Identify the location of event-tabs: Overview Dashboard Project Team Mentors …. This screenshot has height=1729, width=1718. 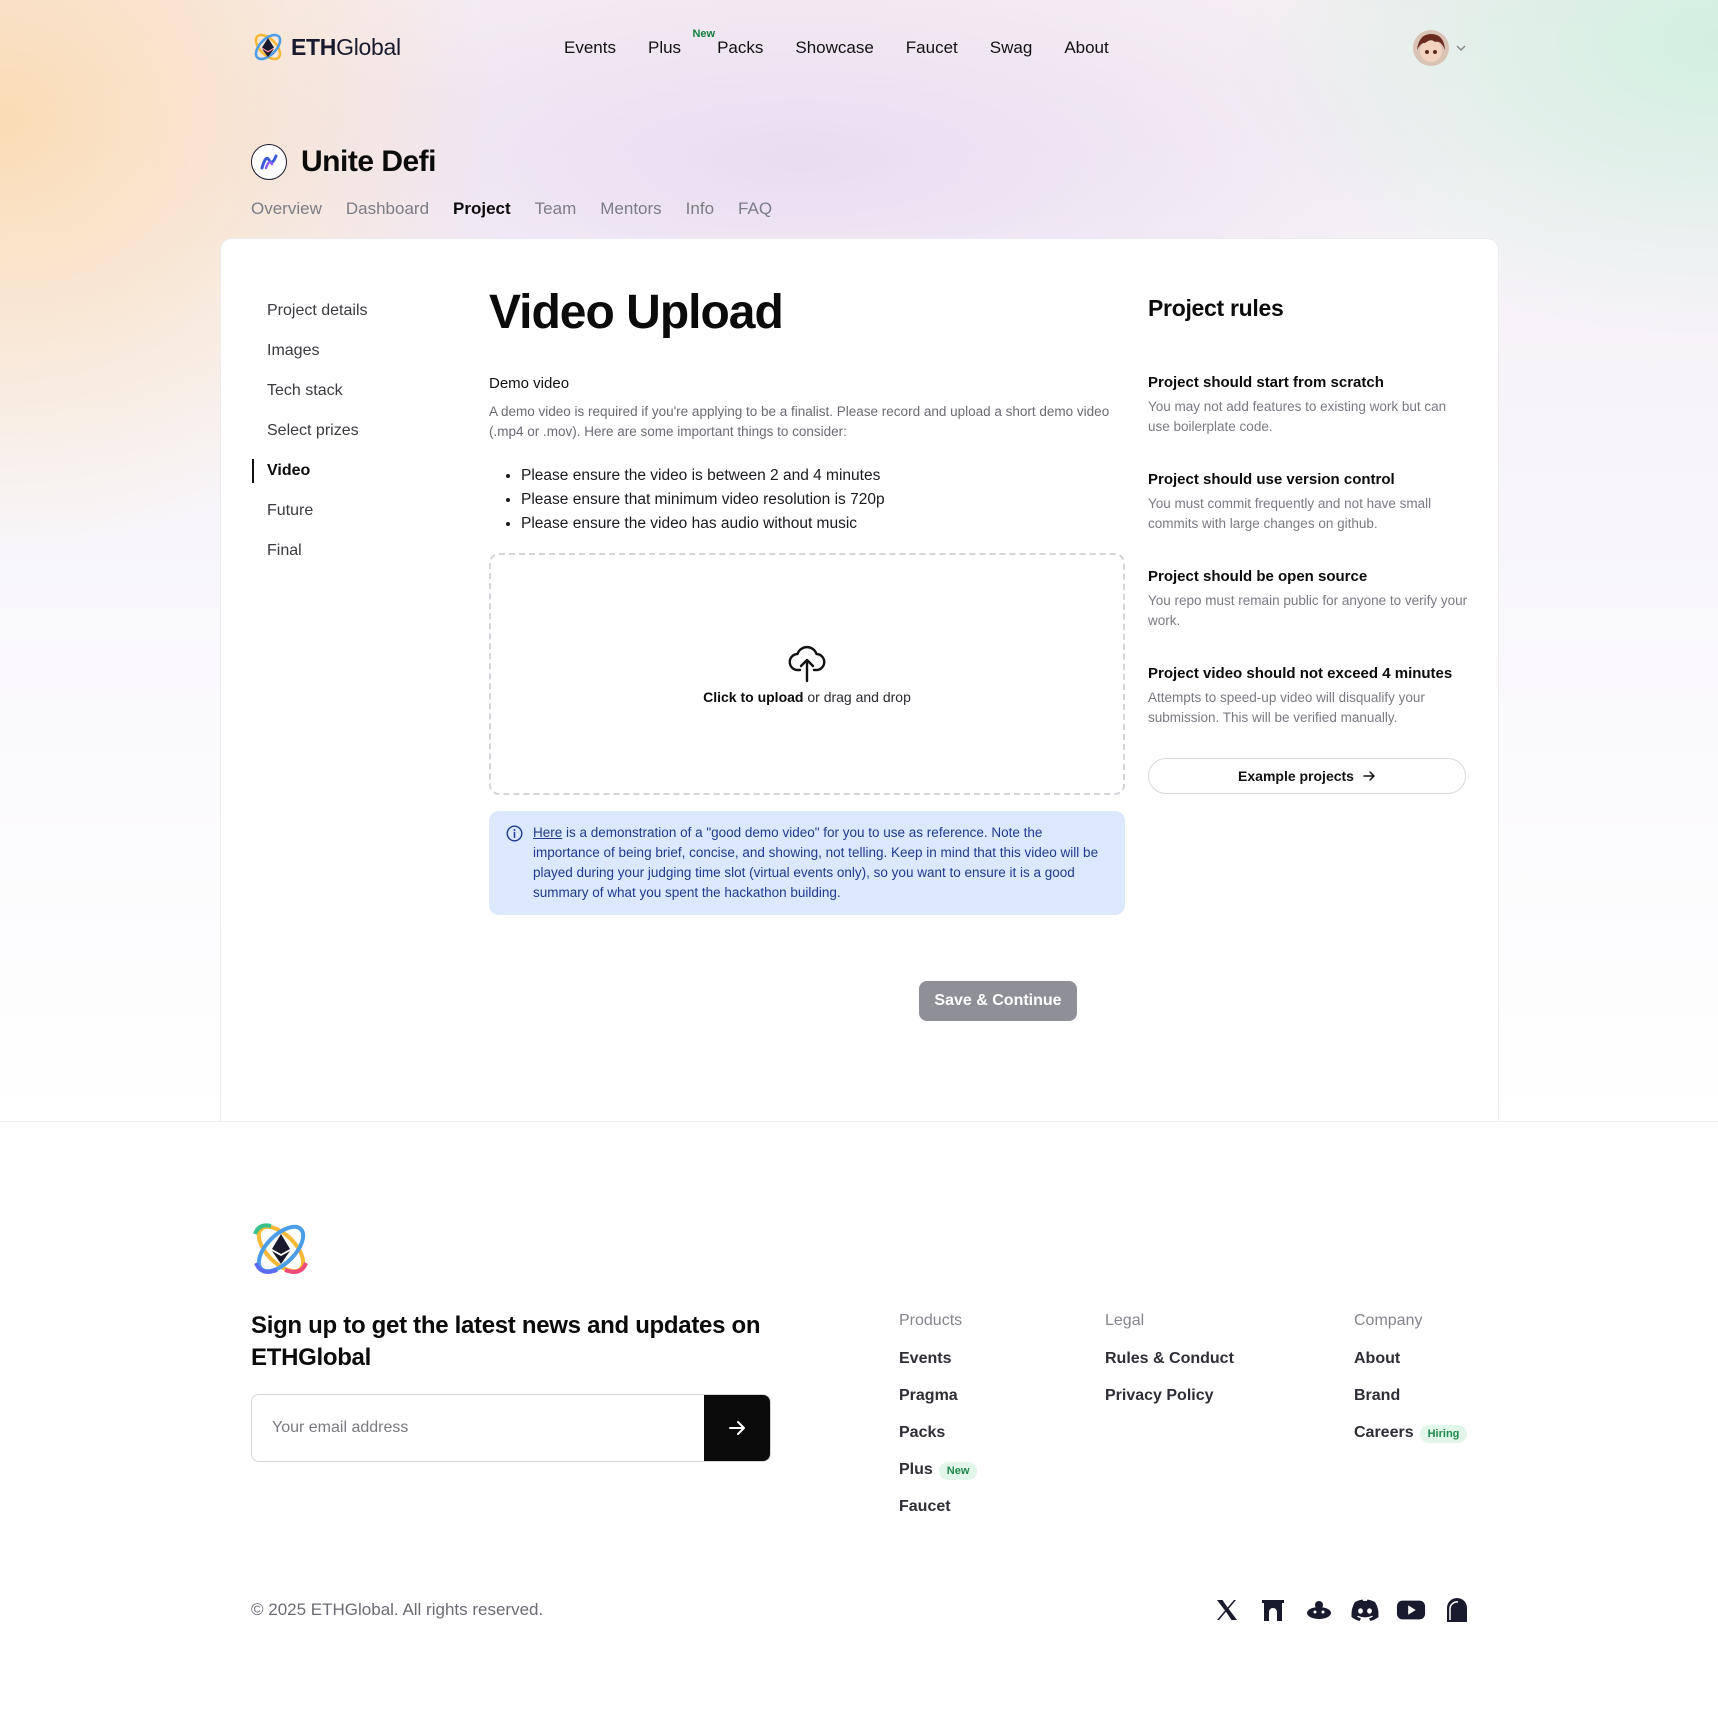
(523, 209).